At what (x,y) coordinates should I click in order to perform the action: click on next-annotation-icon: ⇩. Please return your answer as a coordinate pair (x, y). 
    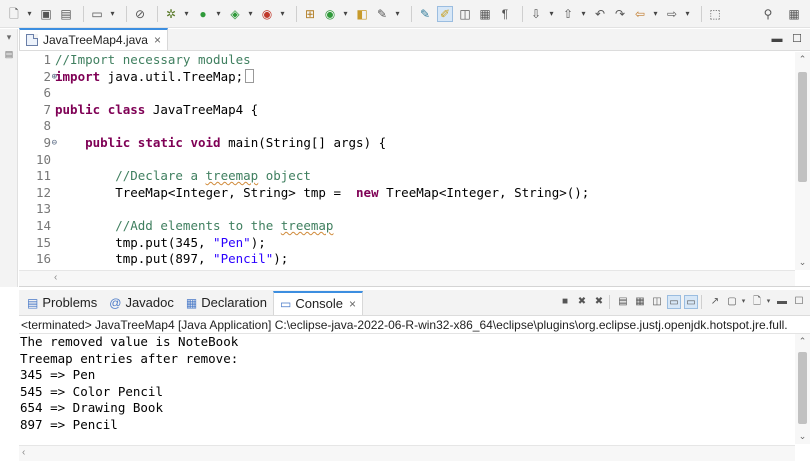
    Looking at the image, I should click on (536, 14).